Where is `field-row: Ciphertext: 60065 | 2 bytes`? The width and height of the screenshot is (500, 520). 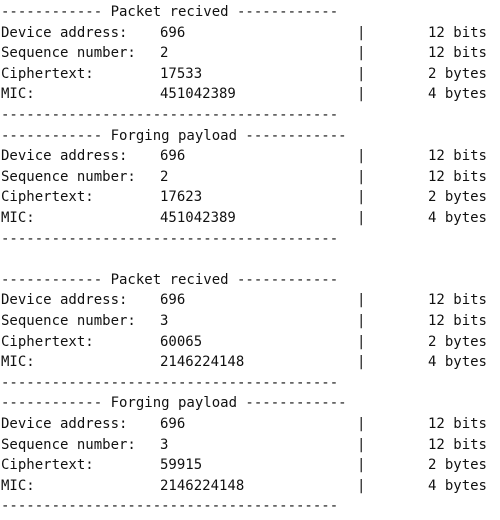
field-row: Ciphertext: 60065 | 2 bytes is located at coordinates (250, 342).